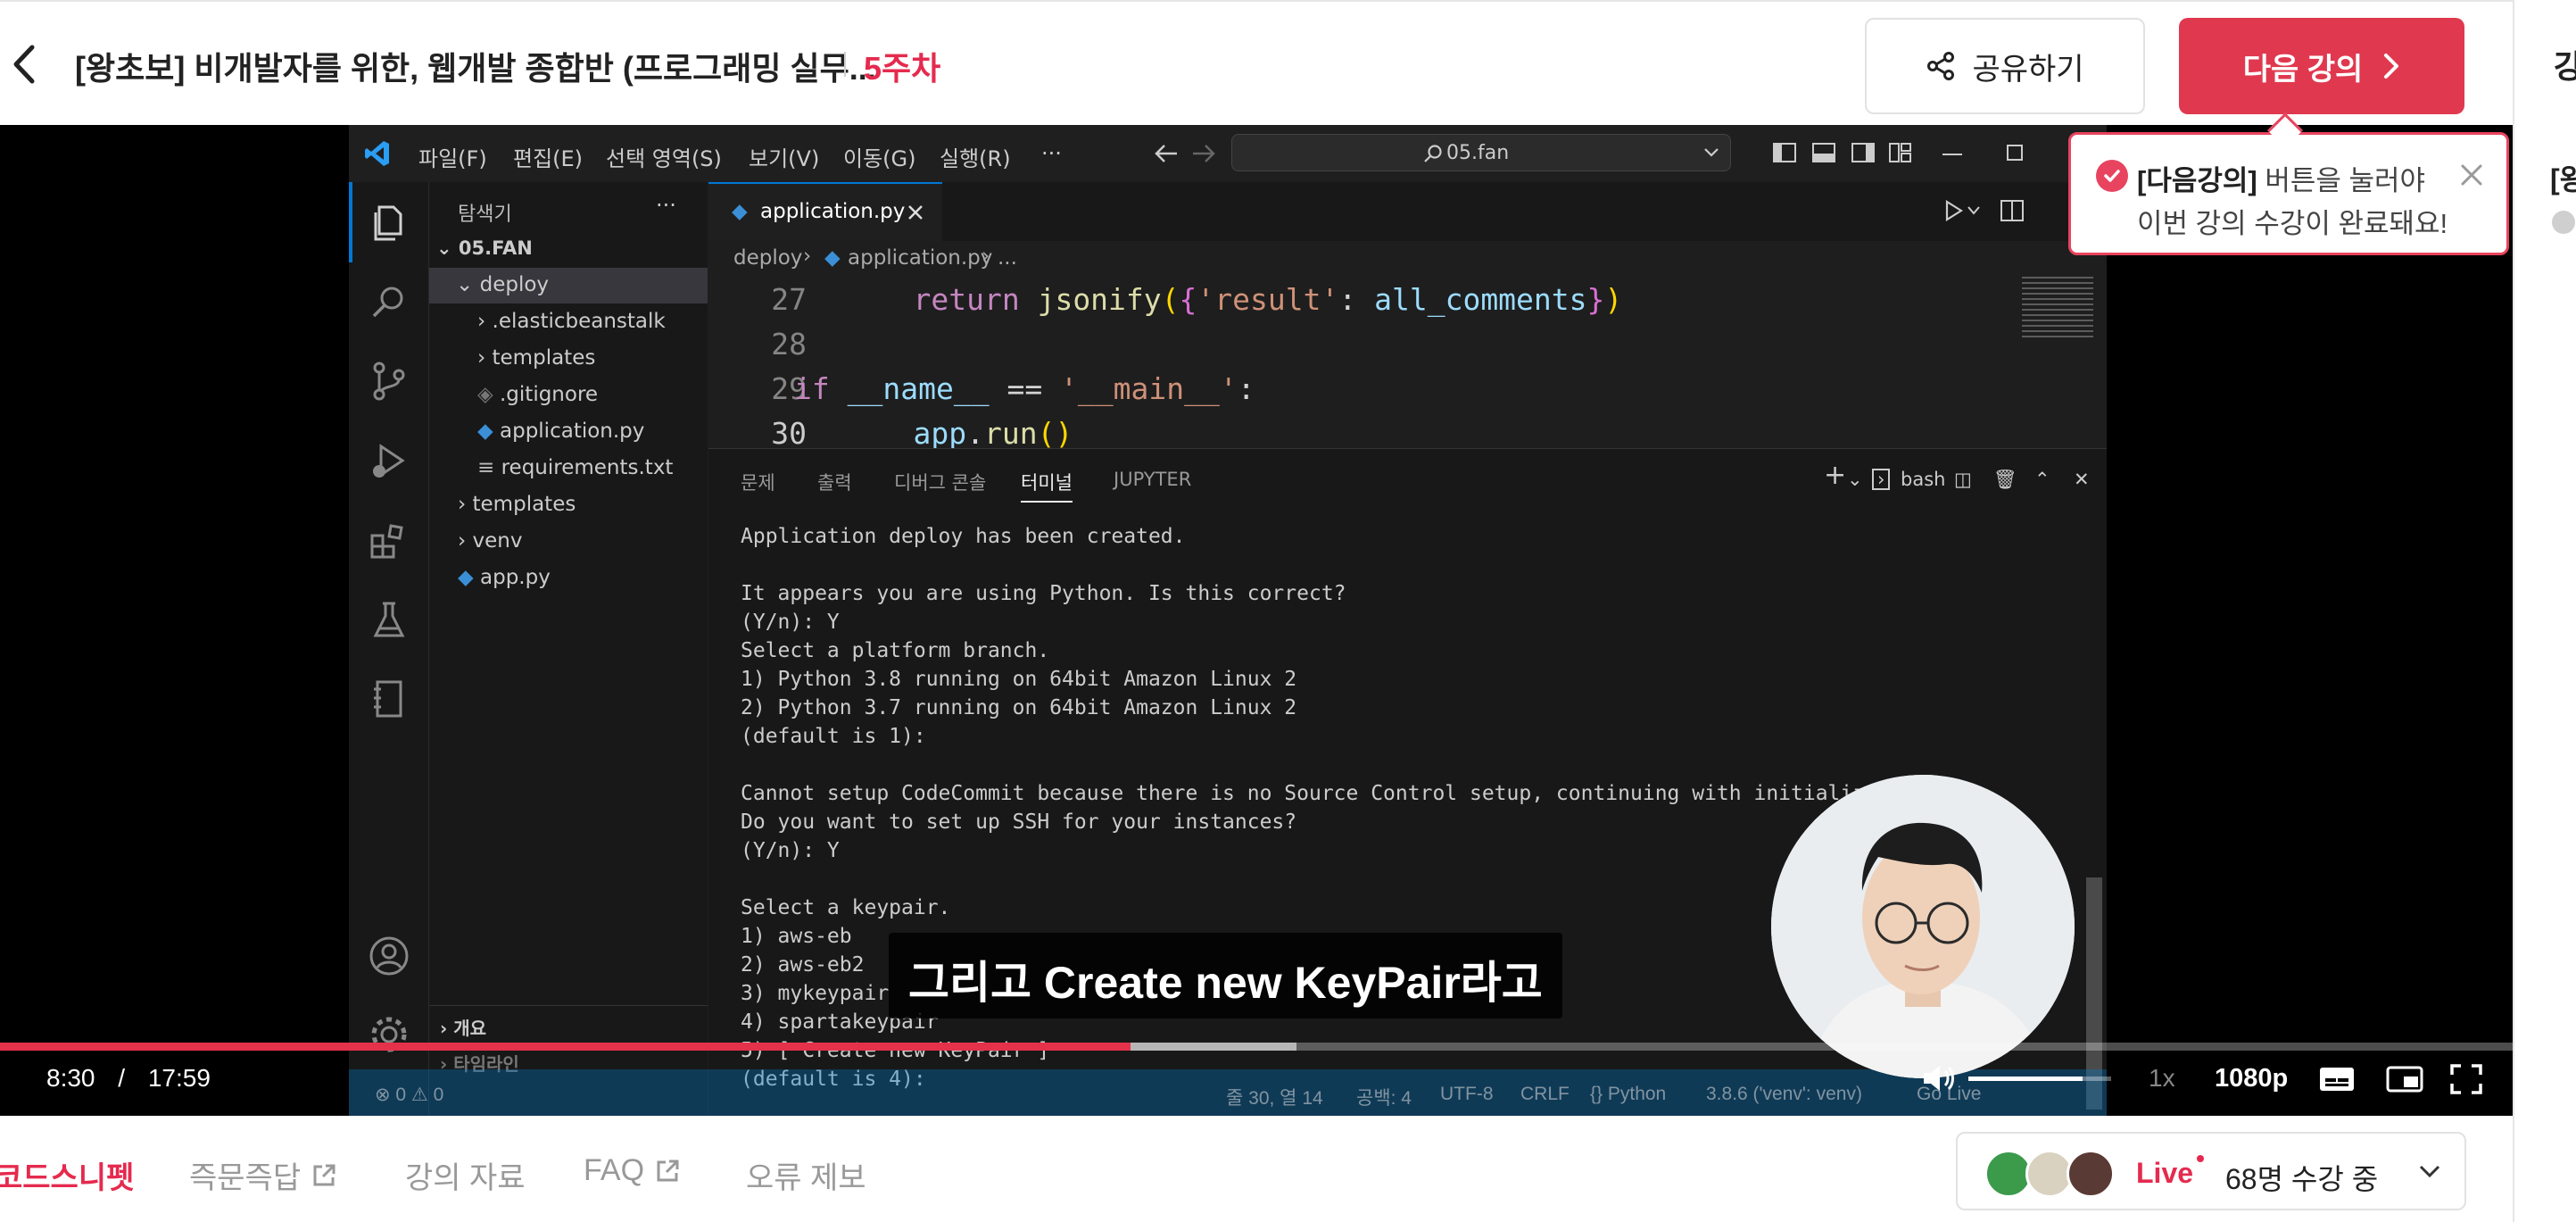  What do you see at coordinates (1256, 1047) in the screenshot?
I see `video-progress-bar` at bounding box center [1256, 1047].